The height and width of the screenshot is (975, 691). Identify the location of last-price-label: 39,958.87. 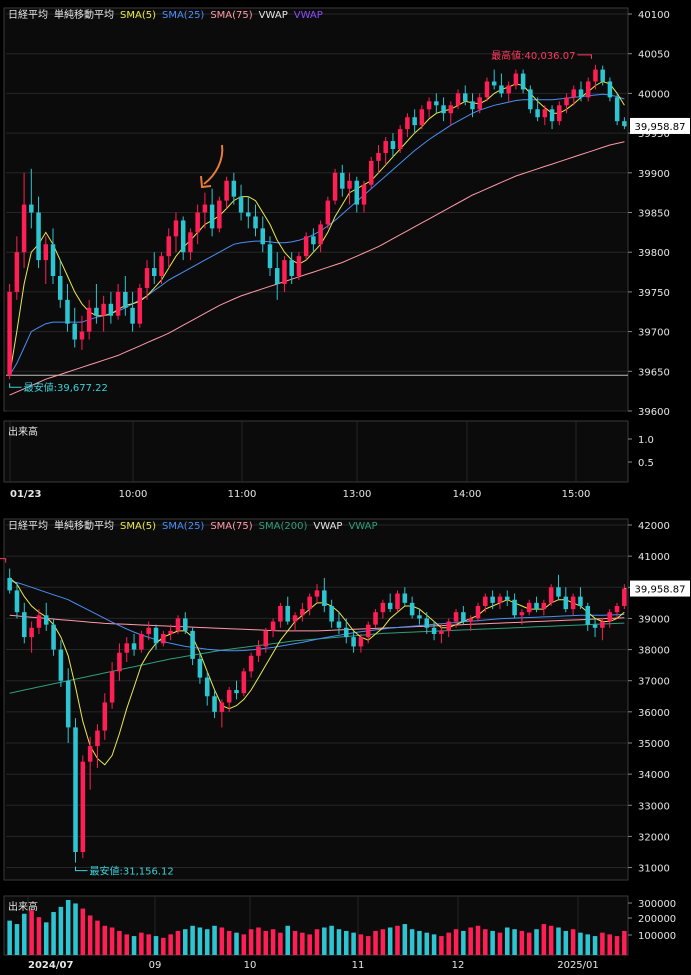
(660, 127).